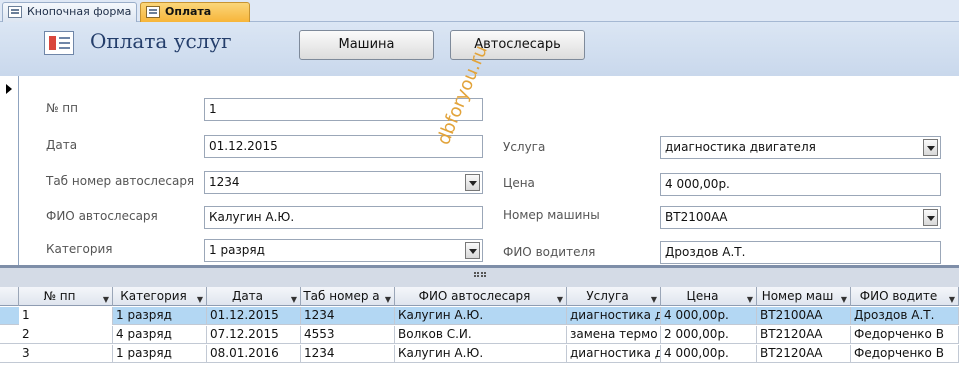 This screenshot has height=372, width=959. Describe the element at coordinates (804, 296) in the screenshot. I see `column-header-car-number: Номер маш ▼` at that location.